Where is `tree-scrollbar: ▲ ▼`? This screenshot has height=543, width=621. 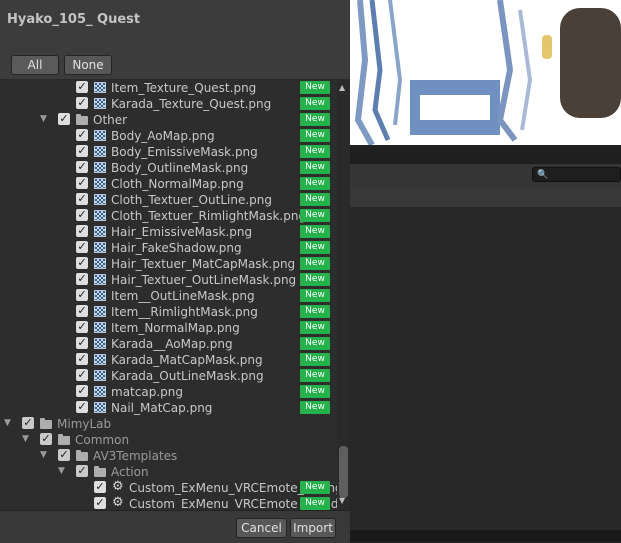
tree-scrollbar: ▲ ▼ is located at coordinates (343, 295).